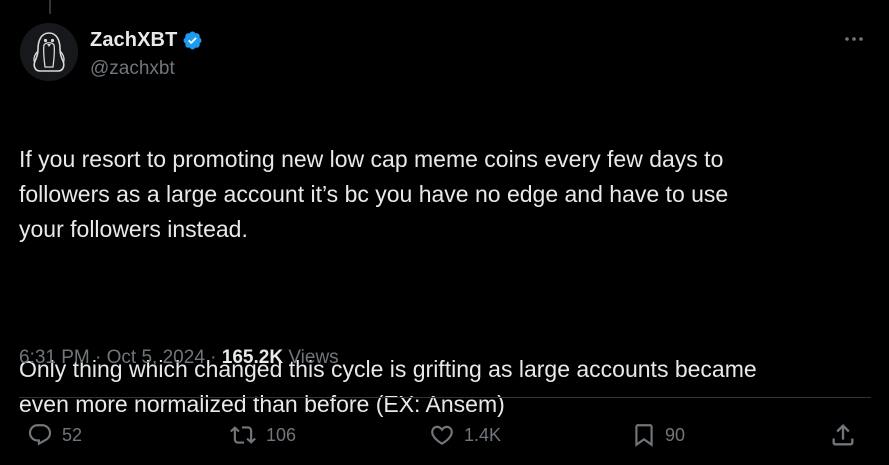 Image resolution: width=889 pixels, height=465 pixels. Describe the element at coordinates (54, 435) in the screenshot. I see `reply-button: 52` at that location.